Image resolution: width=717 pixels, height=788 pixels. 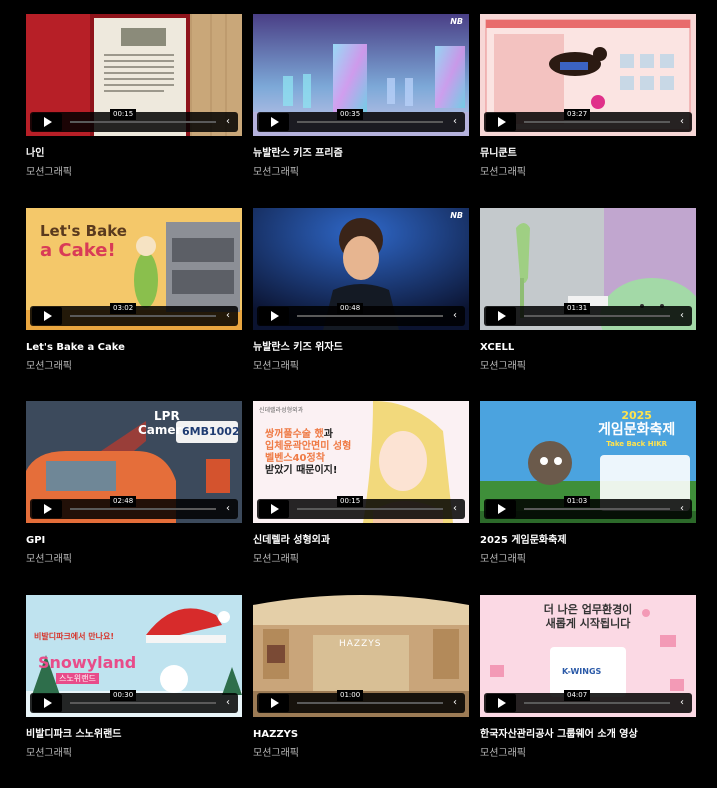 What do you see at coordinates (134, 154) in the screenshot?
I see `video-title: 나인` at bounding box center [134, 154].